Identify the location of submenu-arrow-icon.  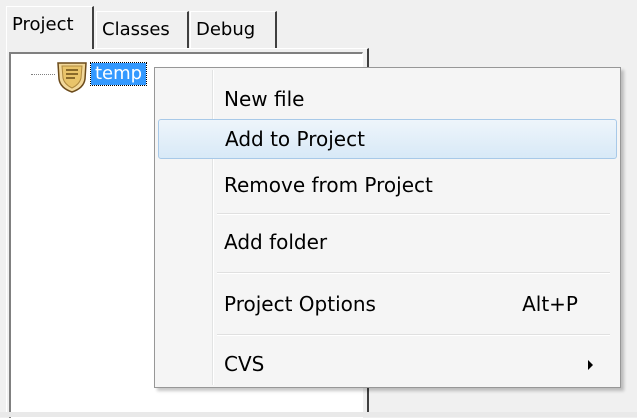
(590, 365).